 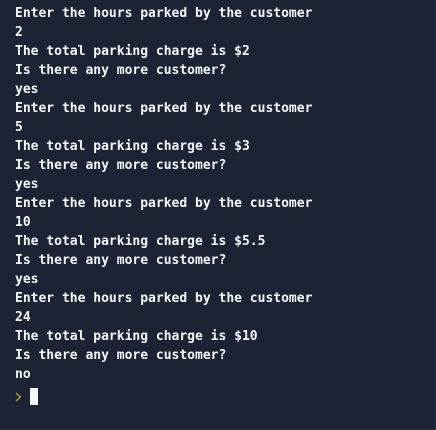 What do you see at coordinates (136, 336) in the screenshot?
I see `console-line: The total parking charge is $10` at bounding box center [136, 336].